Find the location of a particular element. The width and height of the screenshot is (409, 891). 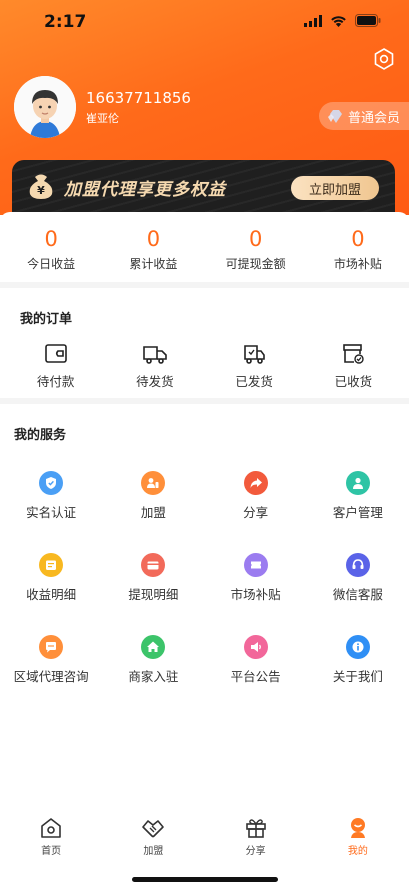

service-market-subsidy: 市场补贴 is located at coordinates (256, 591).